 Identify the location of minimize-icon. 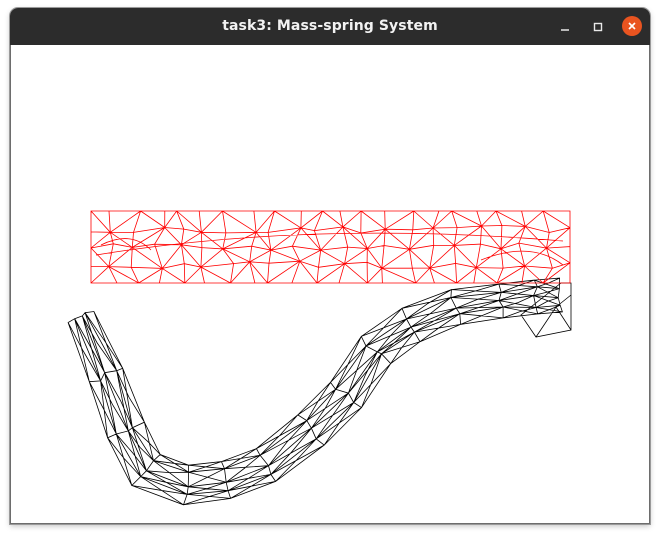
(565, 30).